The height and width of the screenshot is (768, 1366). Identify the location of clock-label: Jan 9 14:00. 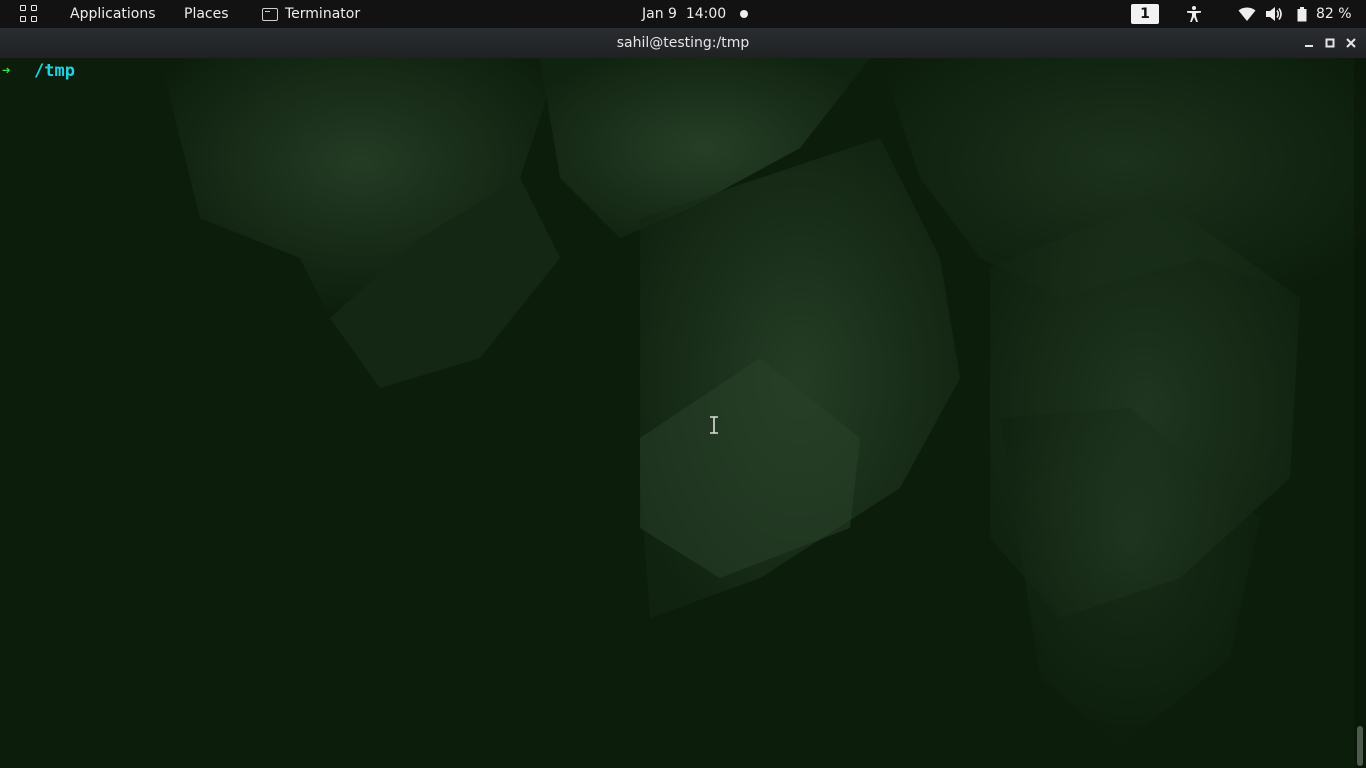
(684, 14).